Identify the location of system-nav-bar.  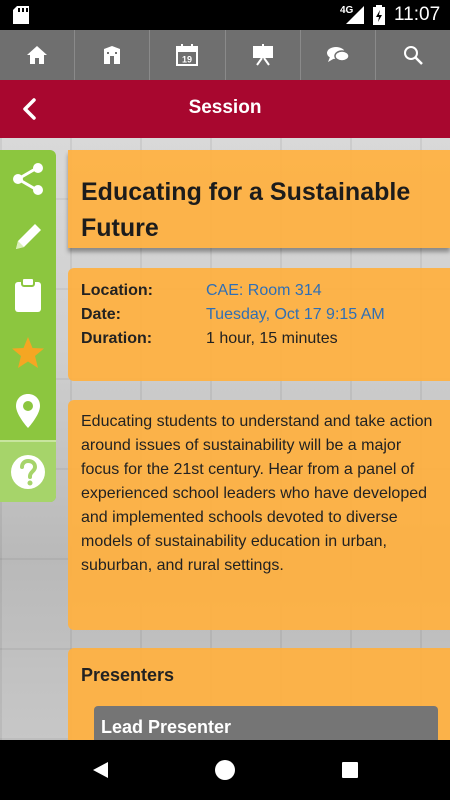
(225, 770).